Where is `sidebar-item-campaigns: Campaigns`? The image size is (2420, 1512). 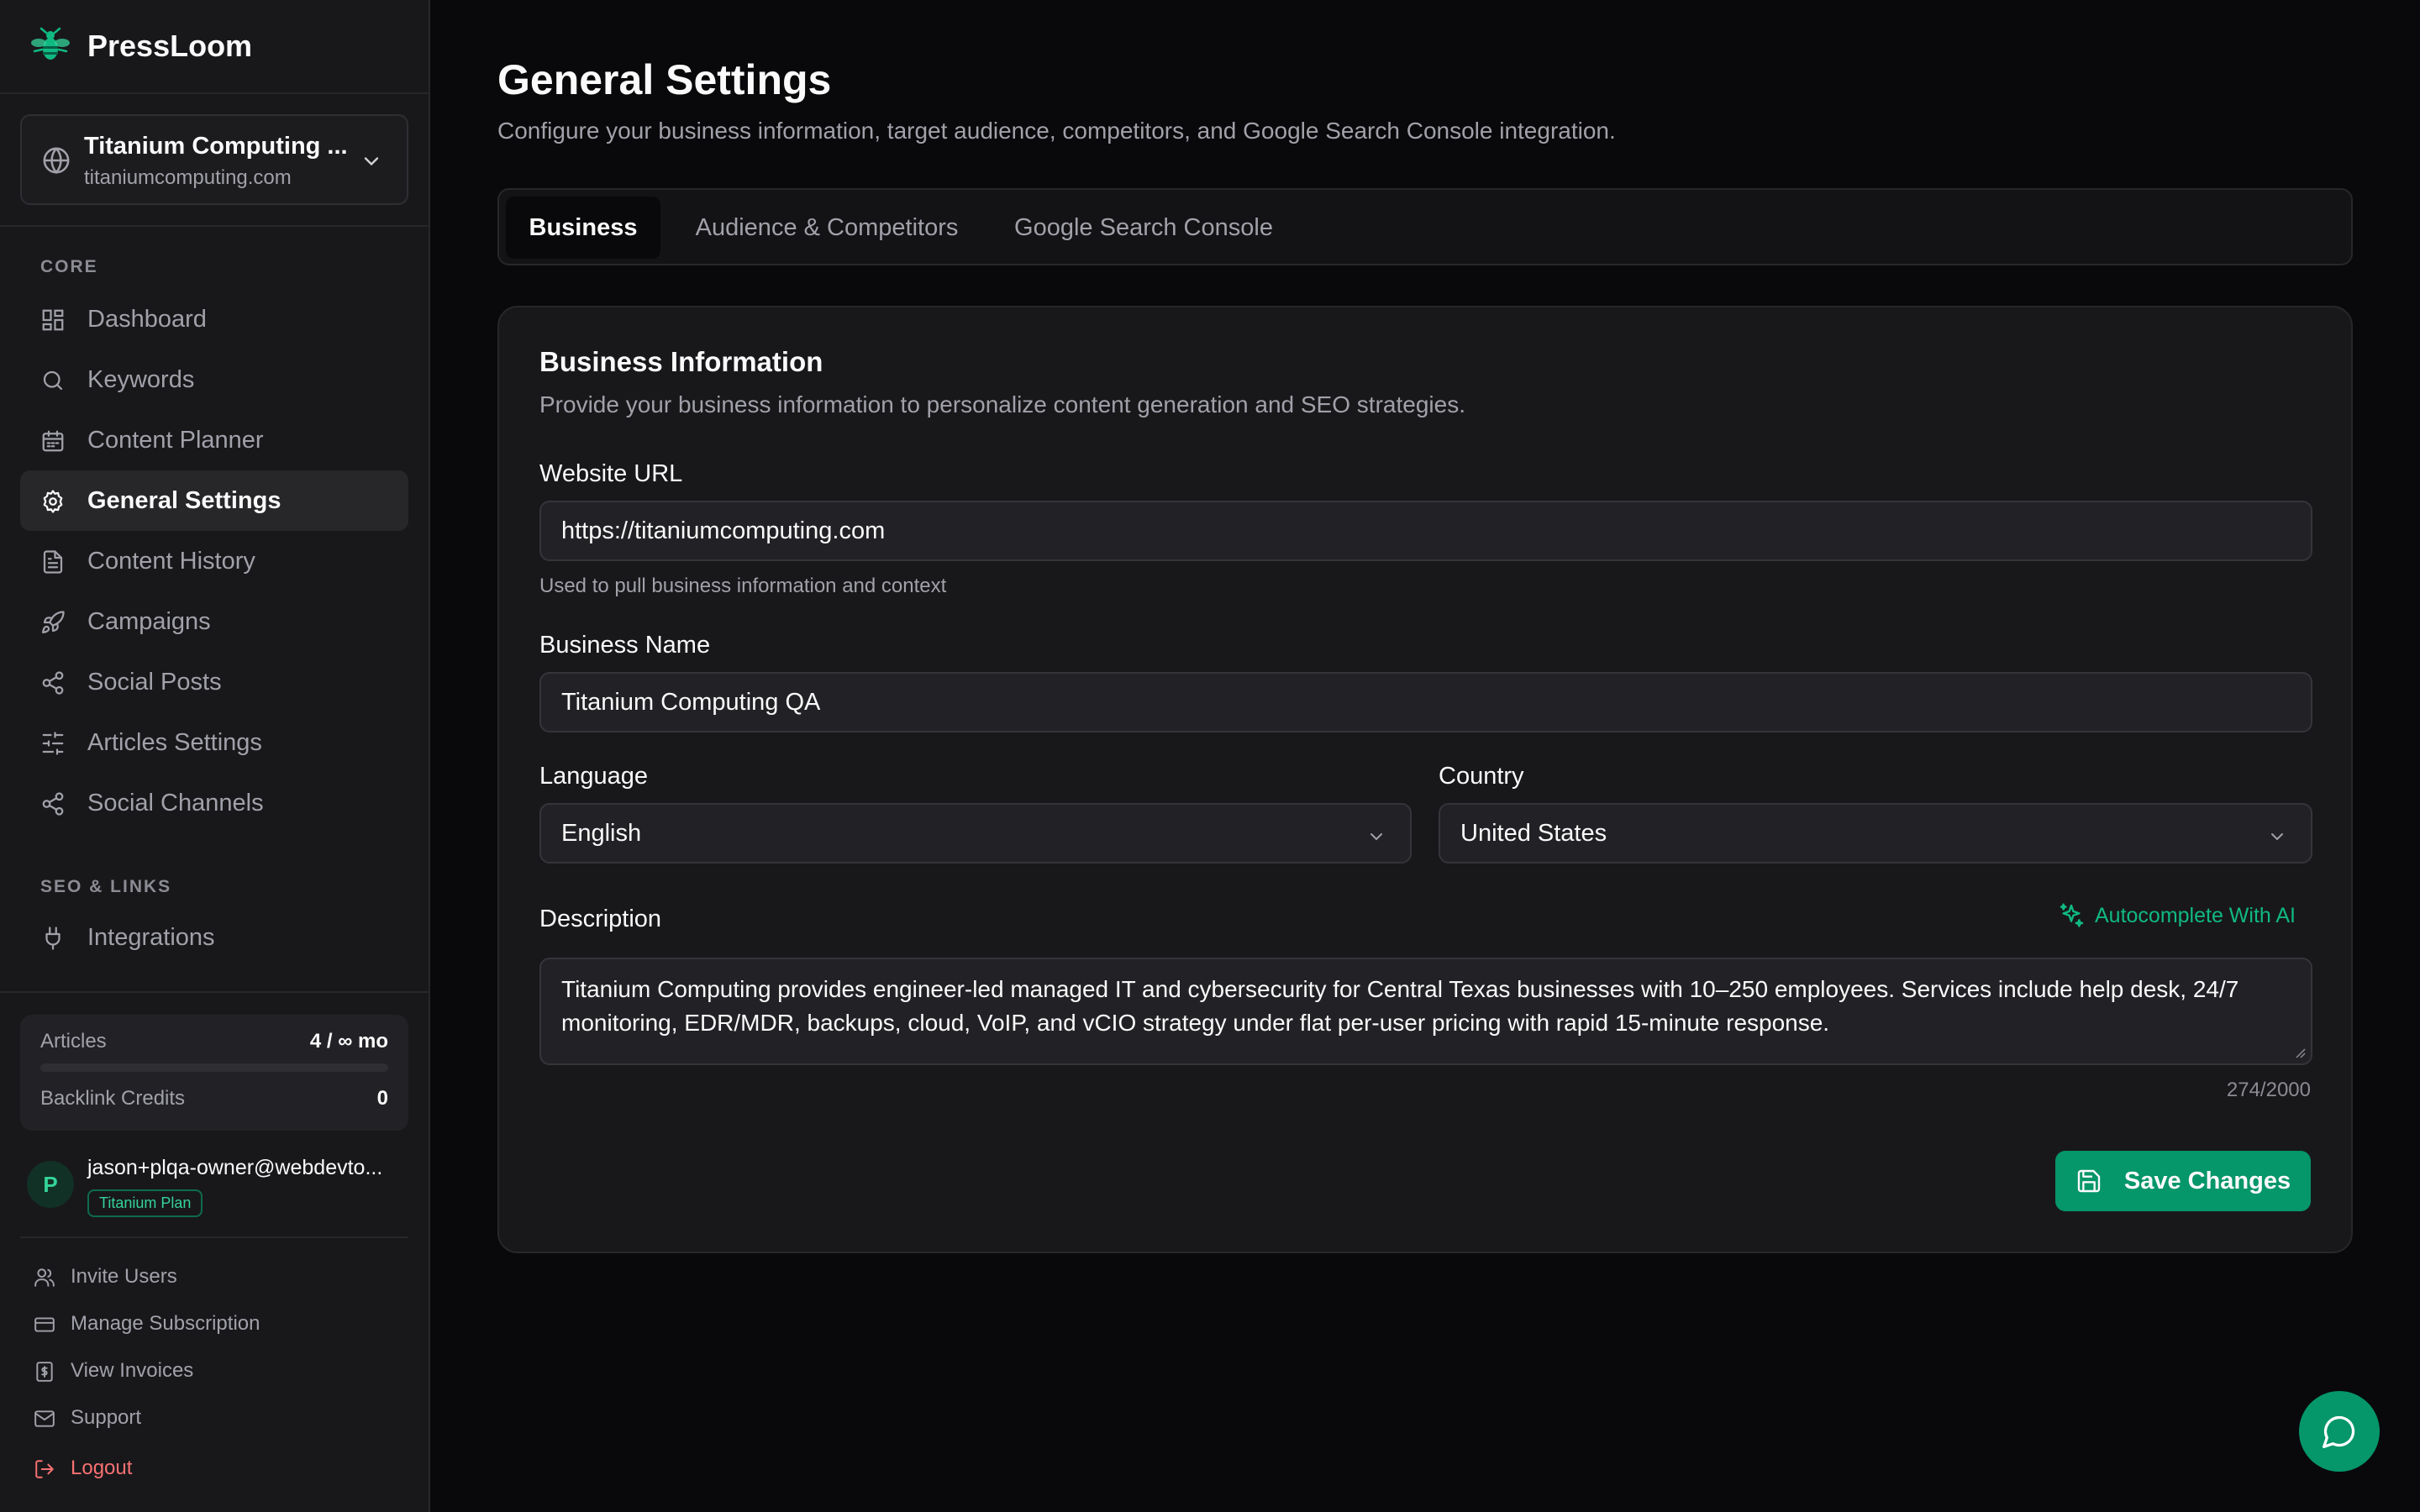 sidebar-item-campaigns: Campaigns is located at coordinates (214, 621).